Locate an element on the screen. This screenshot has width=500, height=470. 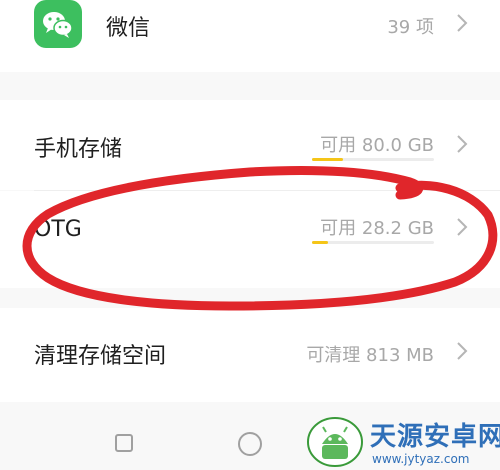
home-icon is located at coordinates (250, 444).